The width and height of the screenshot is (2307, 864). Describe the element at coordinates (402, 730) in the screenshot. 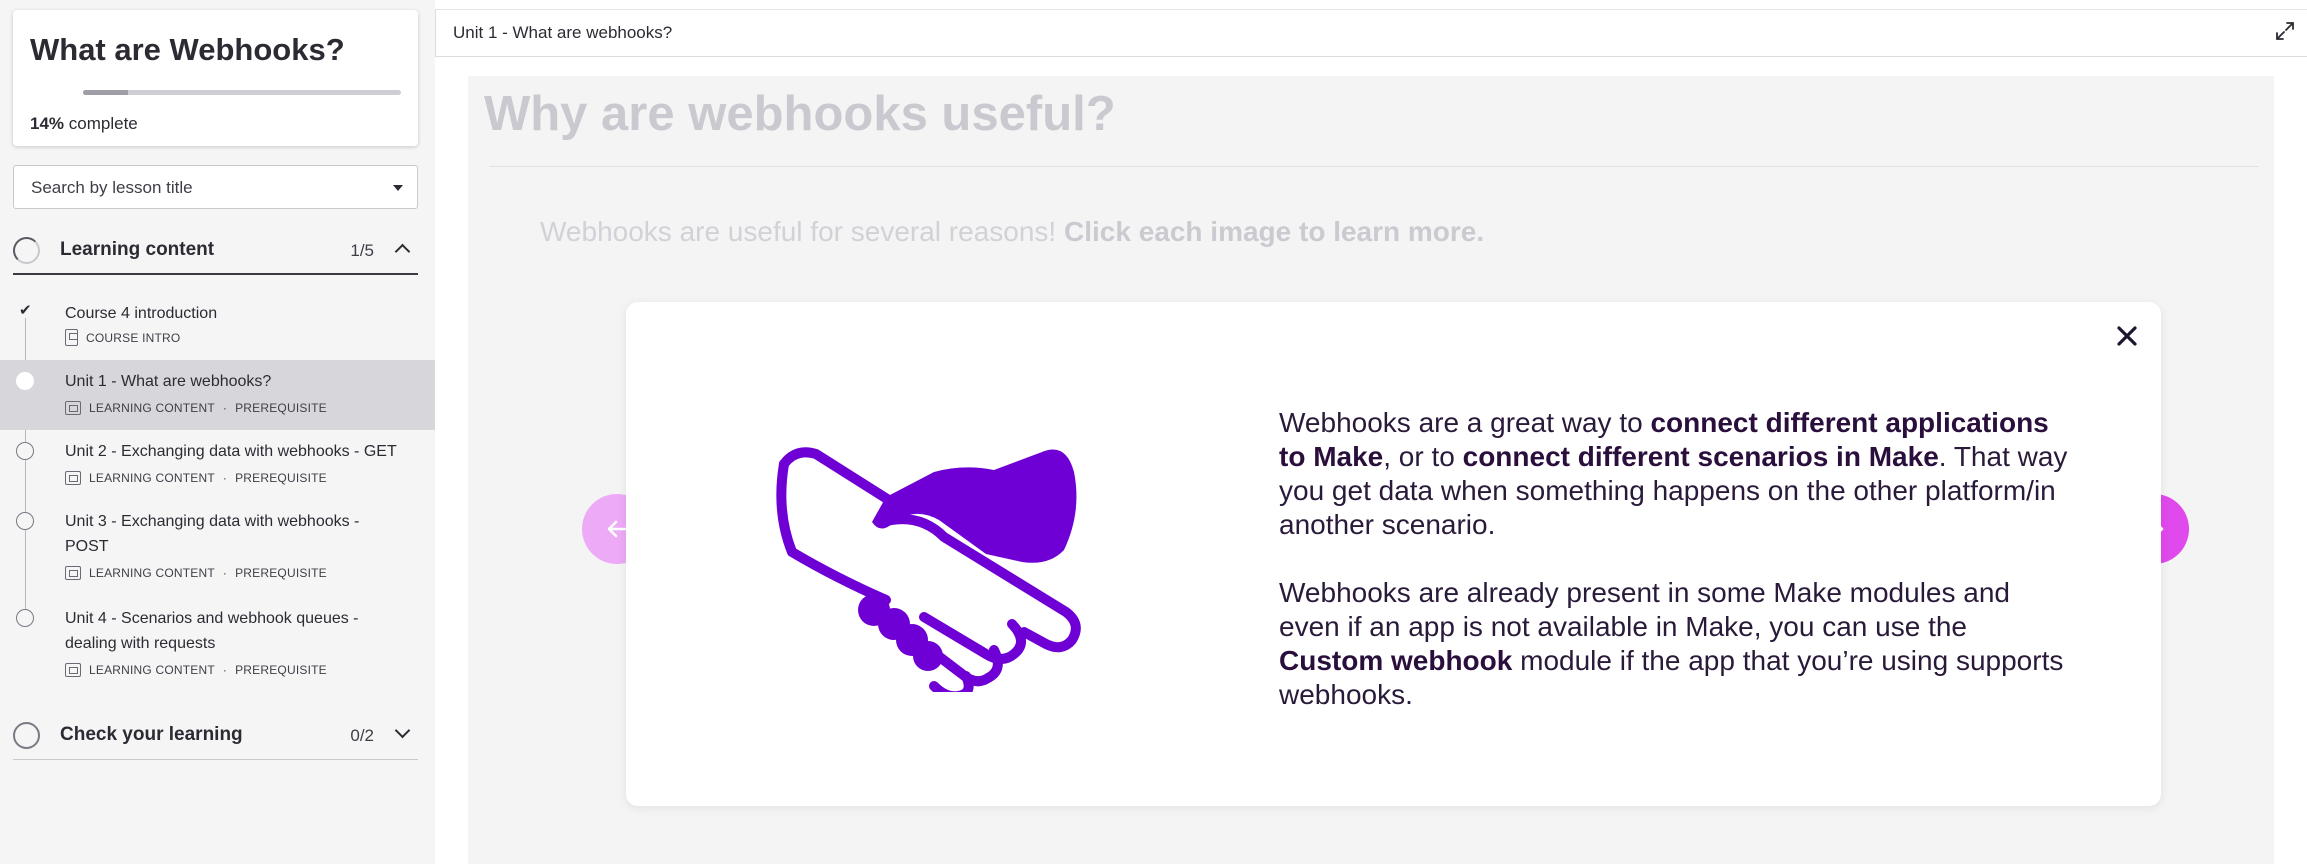

I see `chevron-down-icon` at that location.